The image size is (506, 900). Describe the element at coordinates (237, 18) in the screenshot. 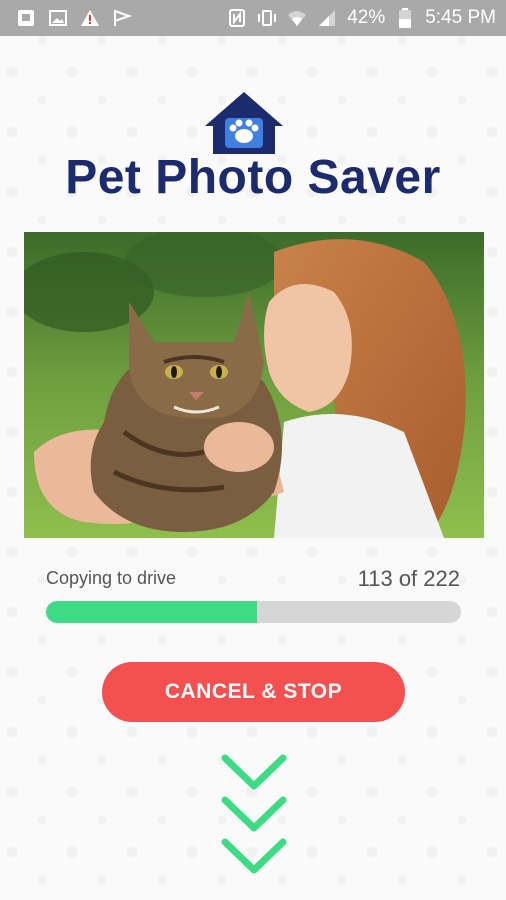

I see `nfc-icon` at that location.